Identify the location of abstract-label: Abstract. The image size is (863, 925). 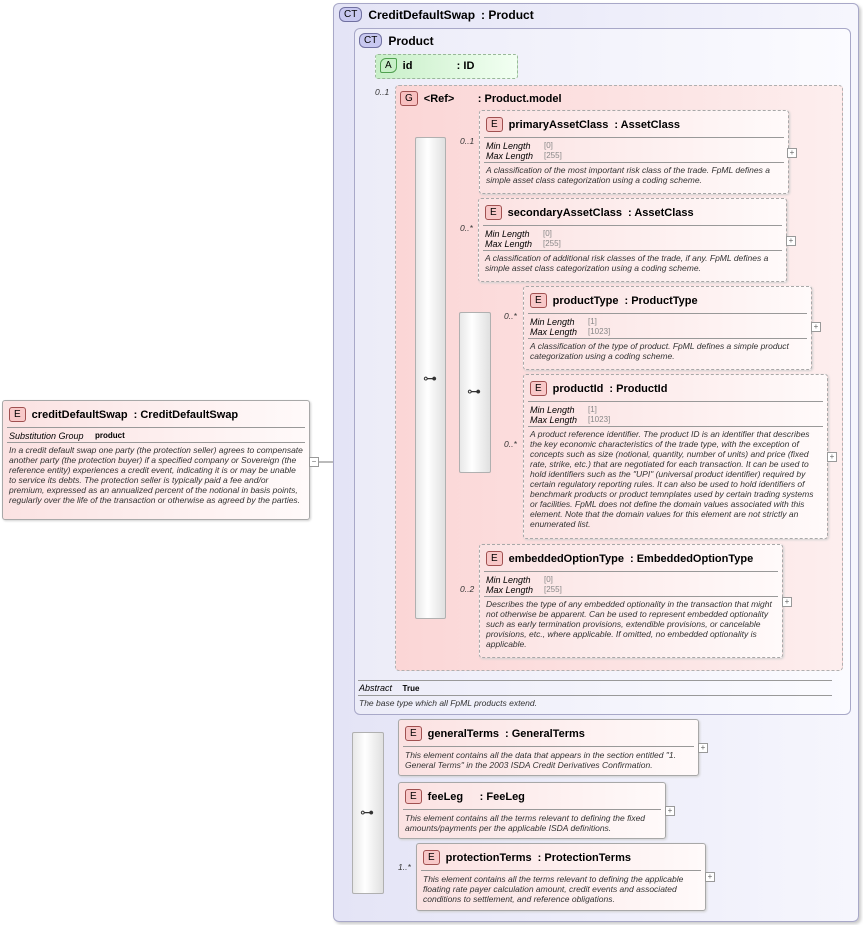
(376, 688).